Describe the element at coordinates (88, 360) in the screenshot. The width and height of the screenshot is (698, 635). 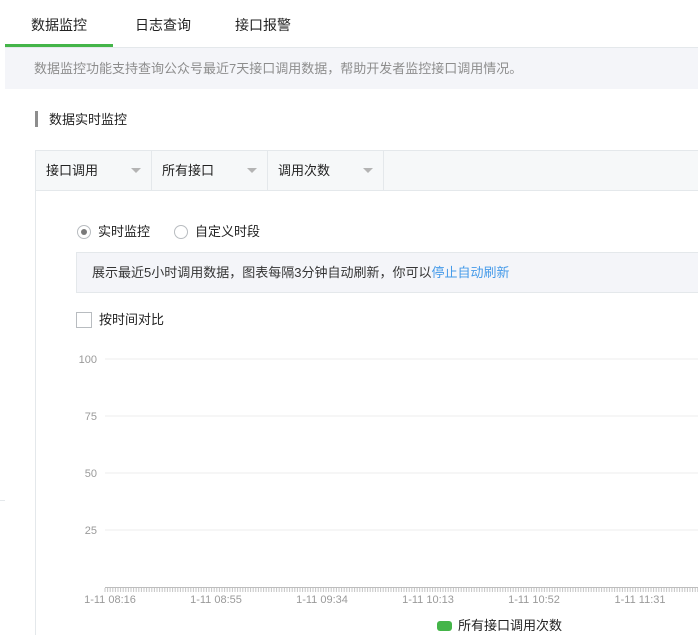
I see `y-tick-label: 100` at that location.